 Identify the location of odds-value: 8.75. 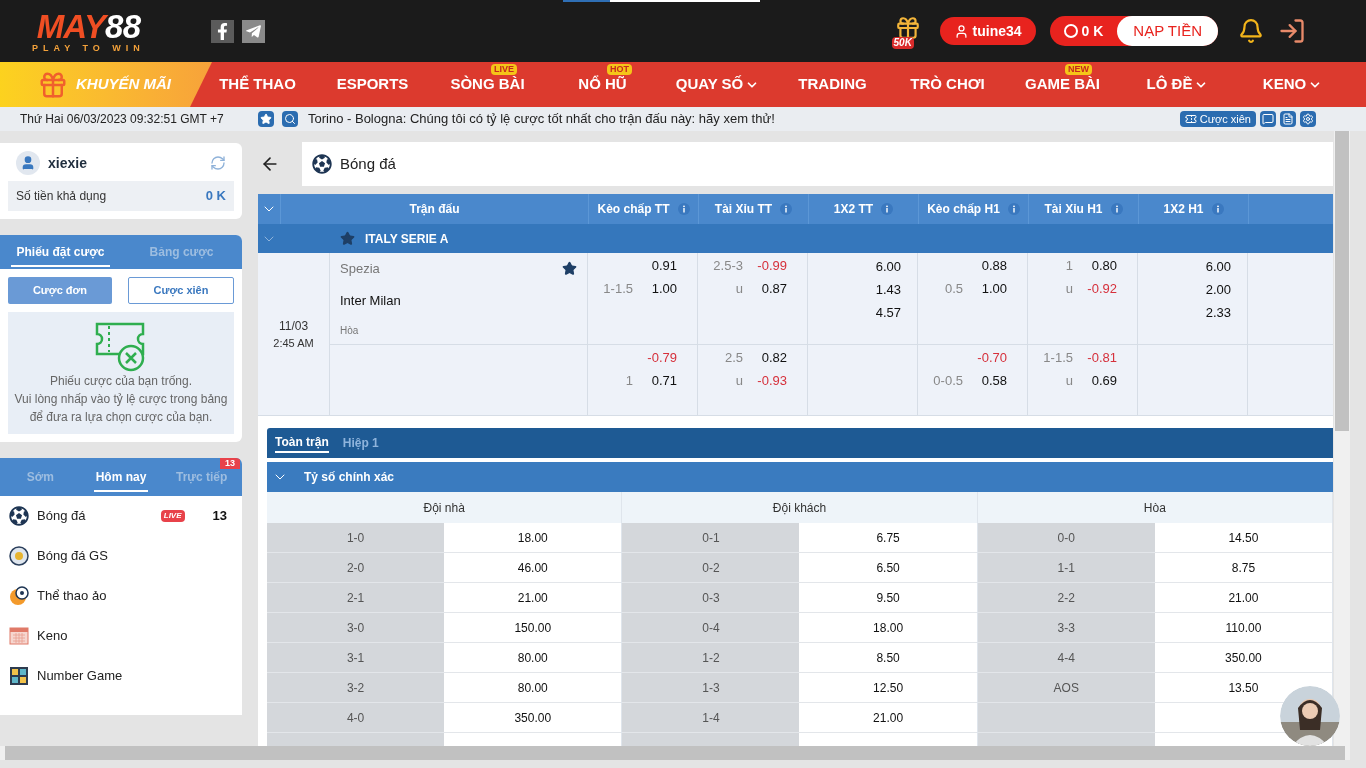
(1243, 567).